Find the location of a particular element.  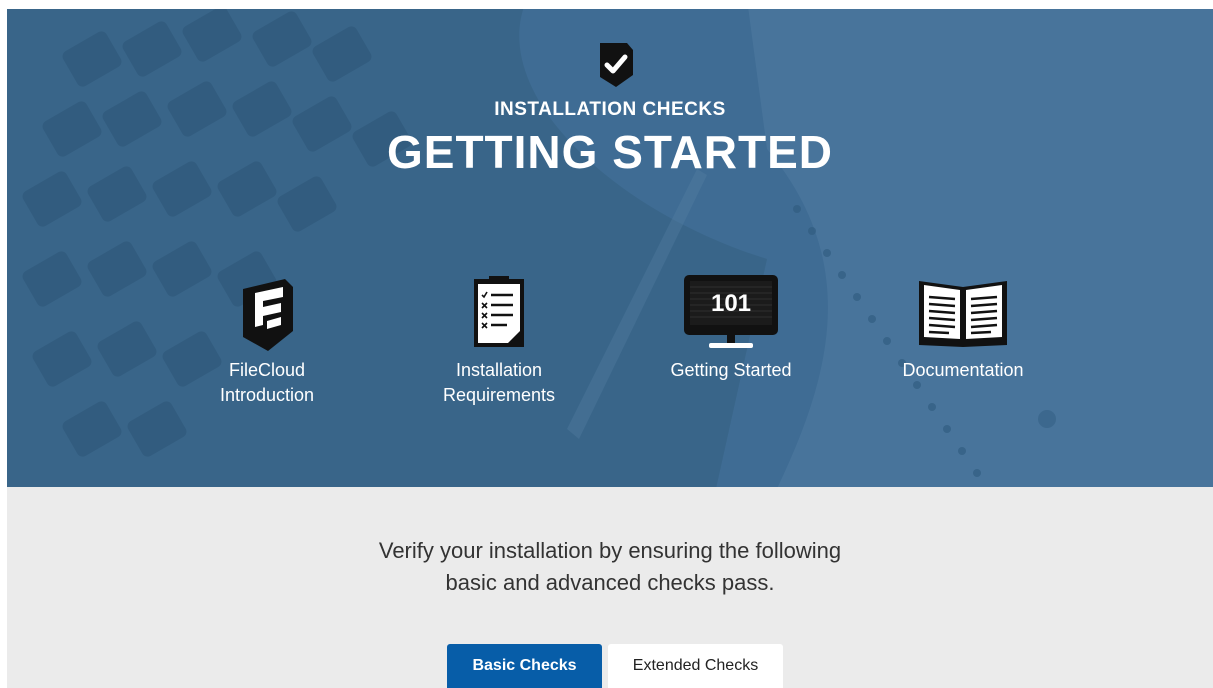

checklist-clipboard-icon is located at coordinates (499, 311).